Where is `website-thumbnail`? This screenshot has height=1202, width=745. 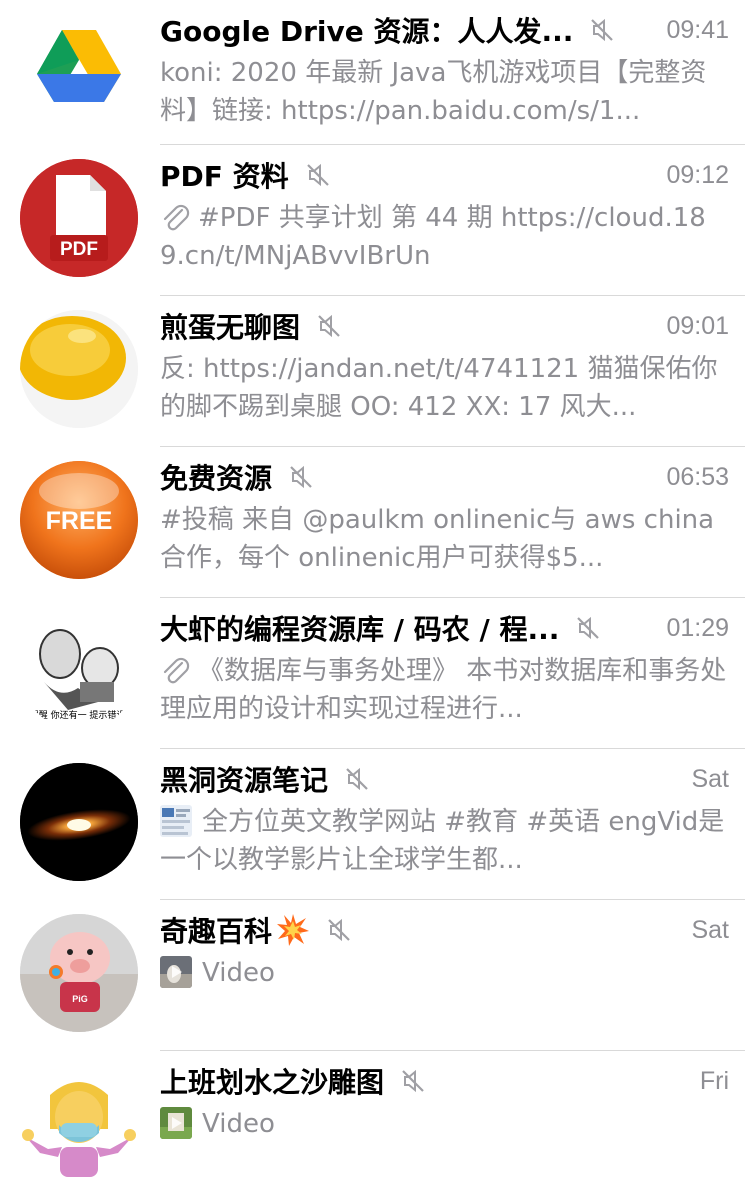
website-thumbnail is located at coordinates (176, 821).